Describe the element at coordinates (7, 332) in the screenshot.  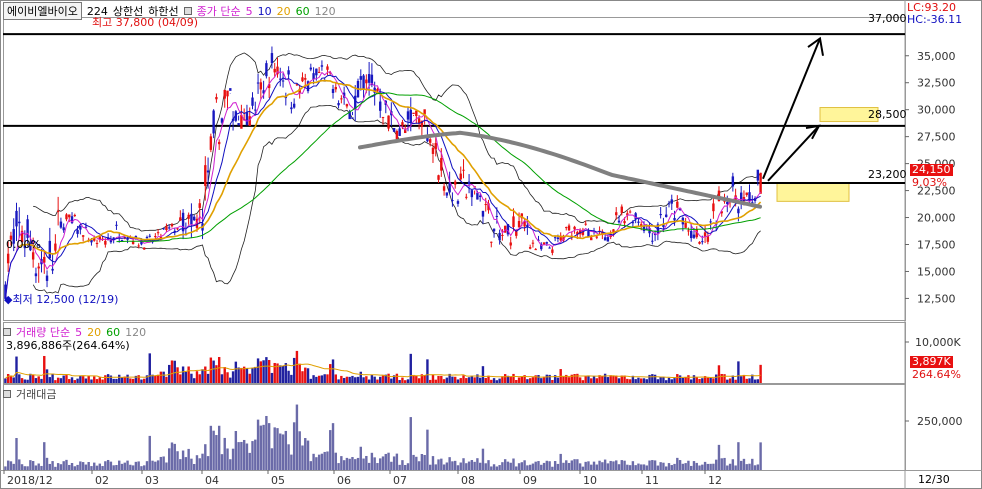
I see `volume-settings-icon` at that location.